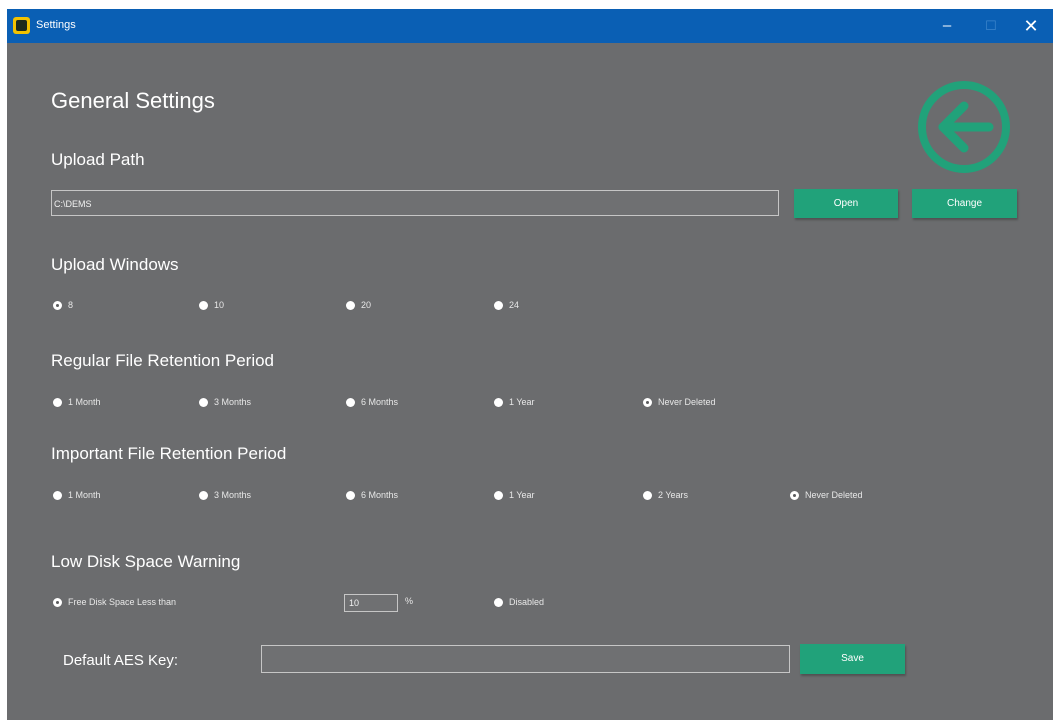 The image size is (1053, 720). What do you see at coordinates (122, 602) in the screenshot?
I see `radio-label: Free Disk Space Less than` at bounding box center [122, 602].